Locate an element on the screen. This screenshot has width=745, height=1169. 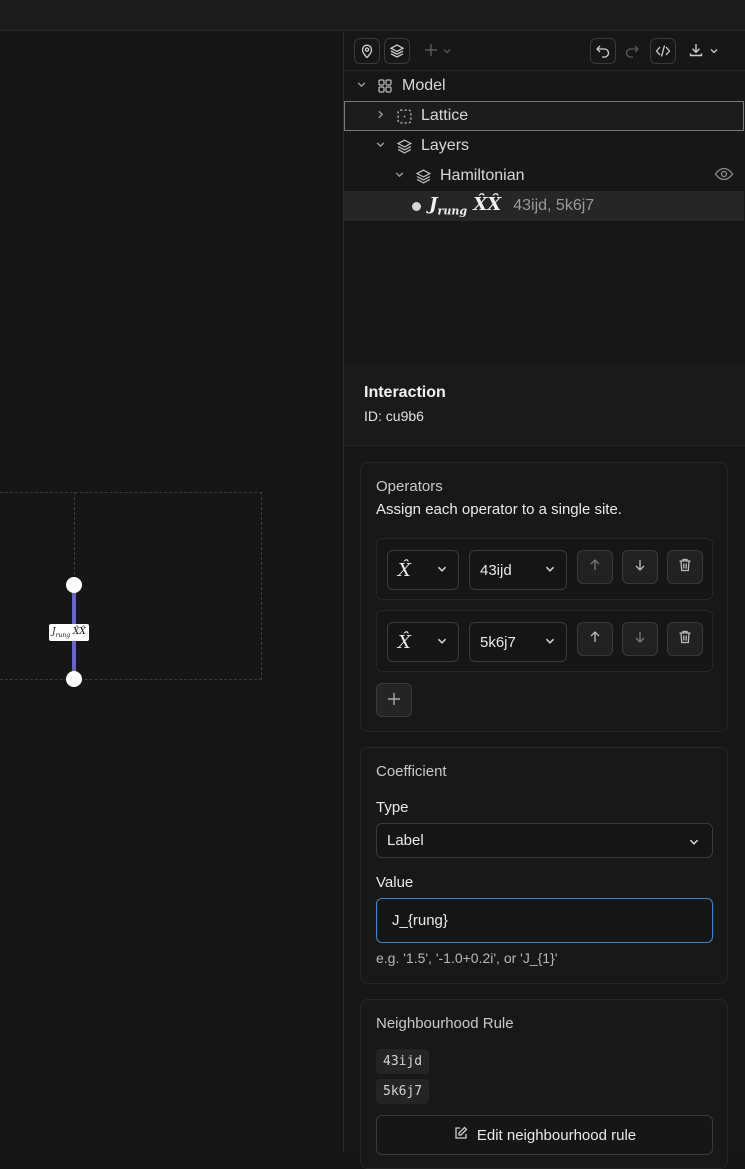
interaction-sites: 43ijd, 5k6j7 is located at coordinates (554, 205).